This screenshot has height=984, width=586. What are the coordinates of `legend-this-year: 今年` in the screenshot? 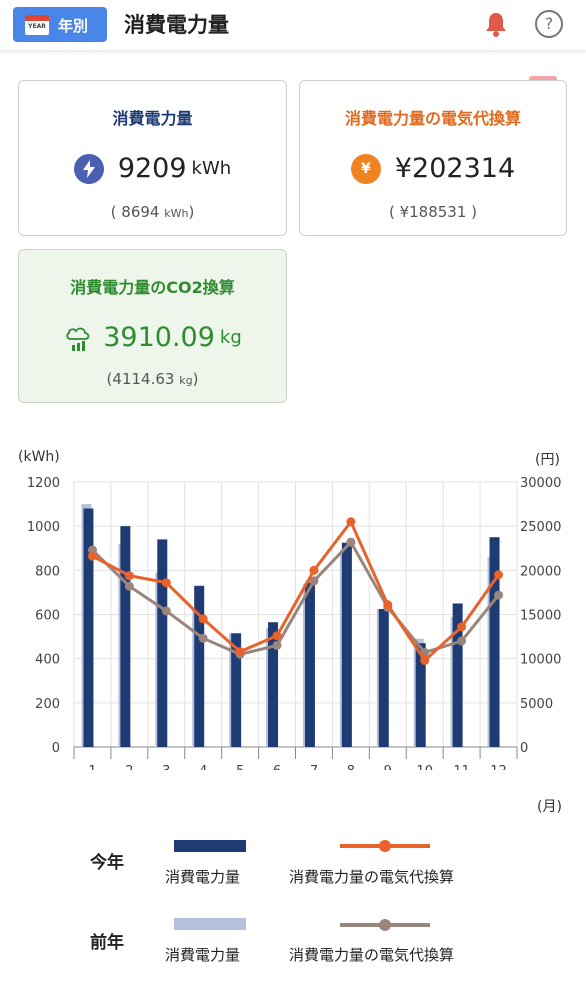 It's located at (107, 863).